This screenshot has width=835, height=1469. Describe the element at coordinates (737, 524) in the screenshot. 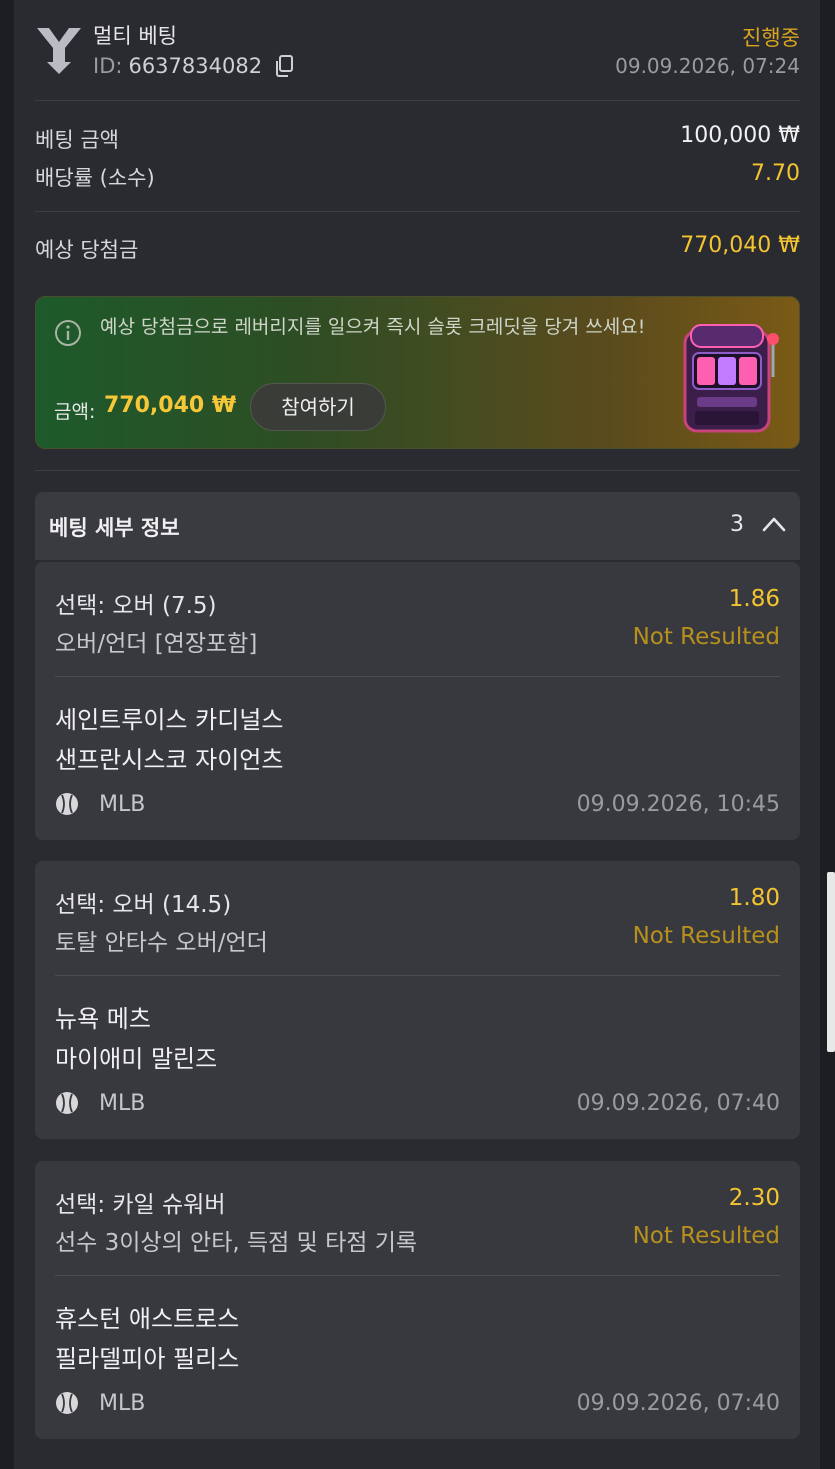

I see `bet-details-count: 3` at that location.